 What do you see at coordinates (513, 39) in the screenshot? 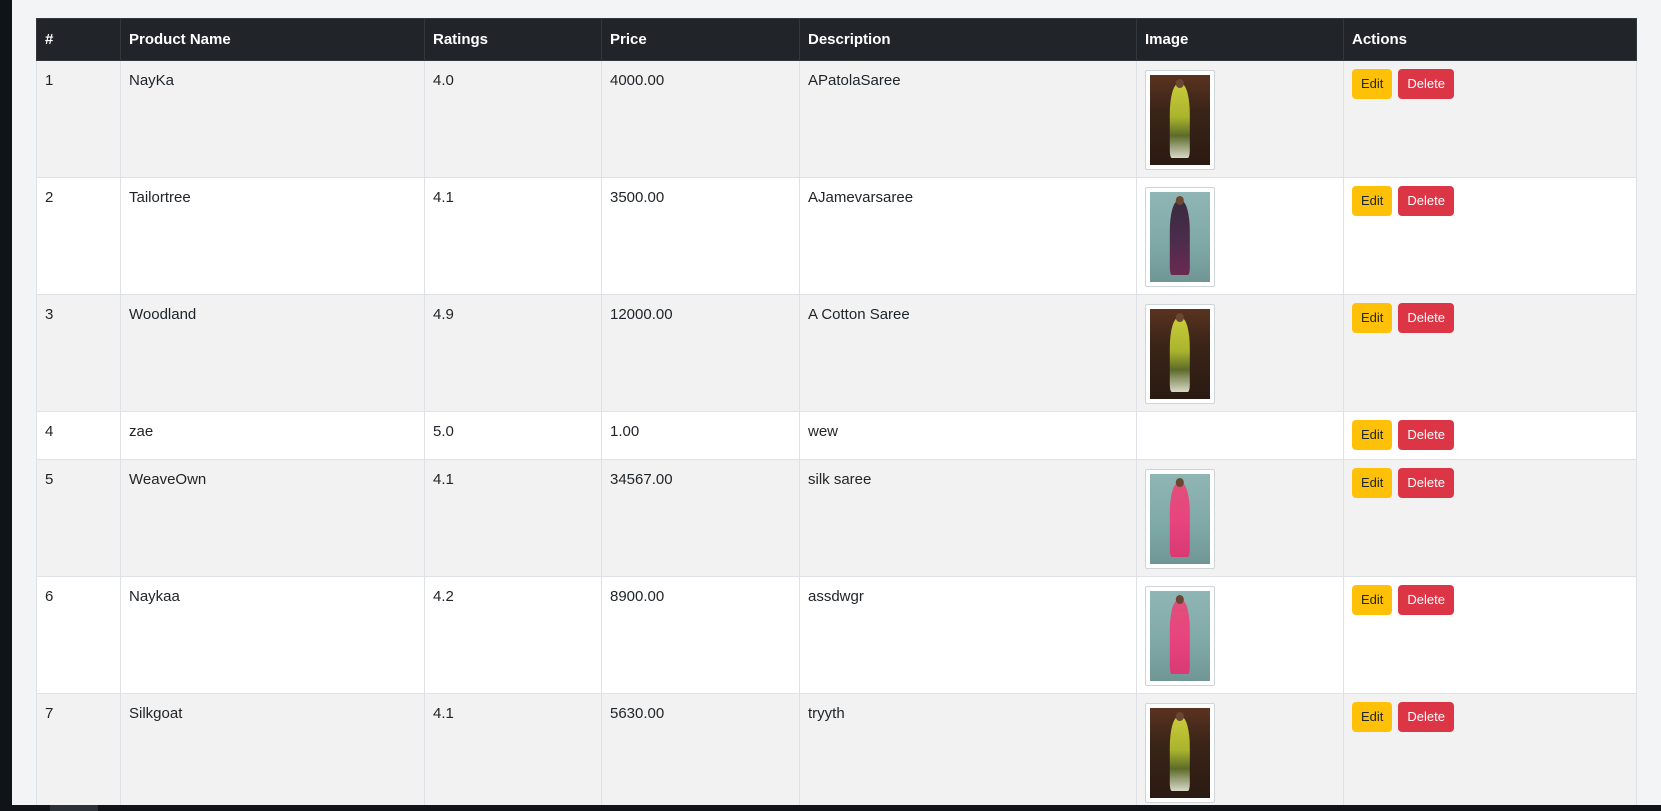
I see `header-ratings: Ratings` at bounding box center [513, 39].